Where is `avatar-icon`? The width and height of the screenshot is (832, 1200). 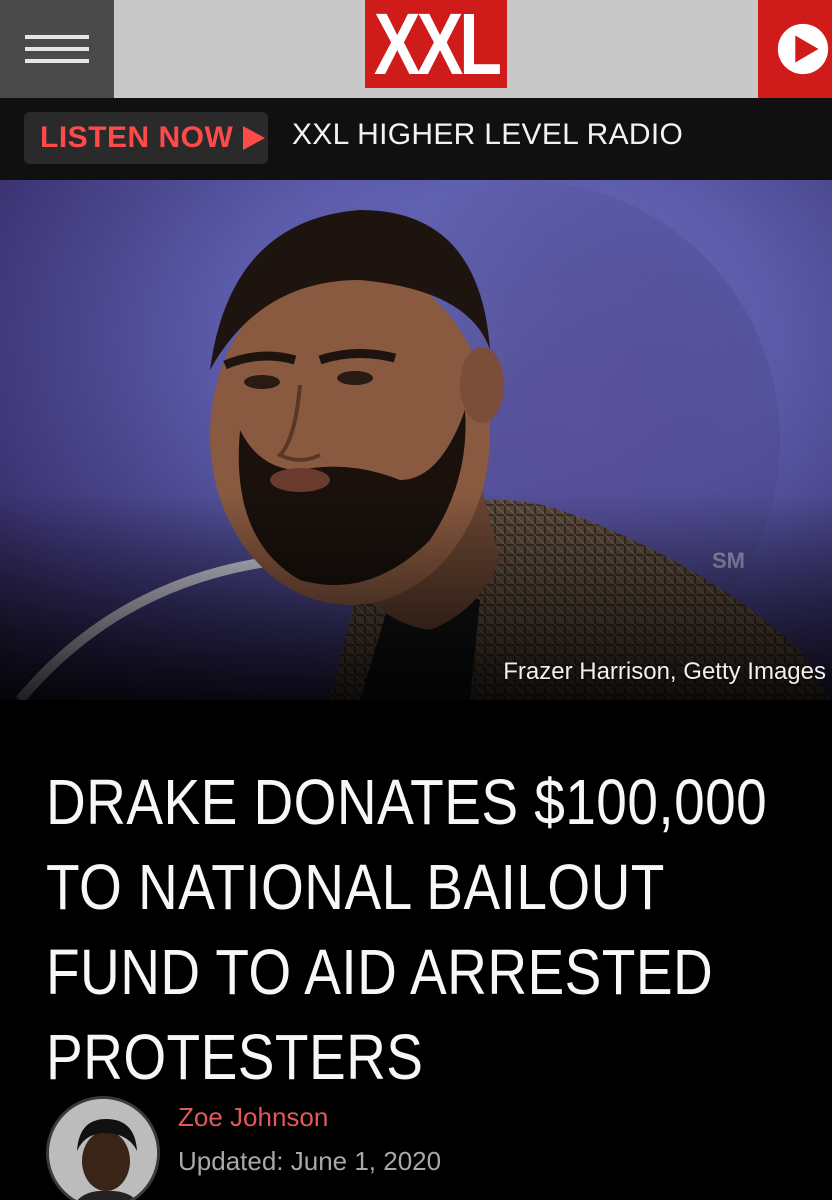
avatar-icon is located at coordinates (103, 1149).